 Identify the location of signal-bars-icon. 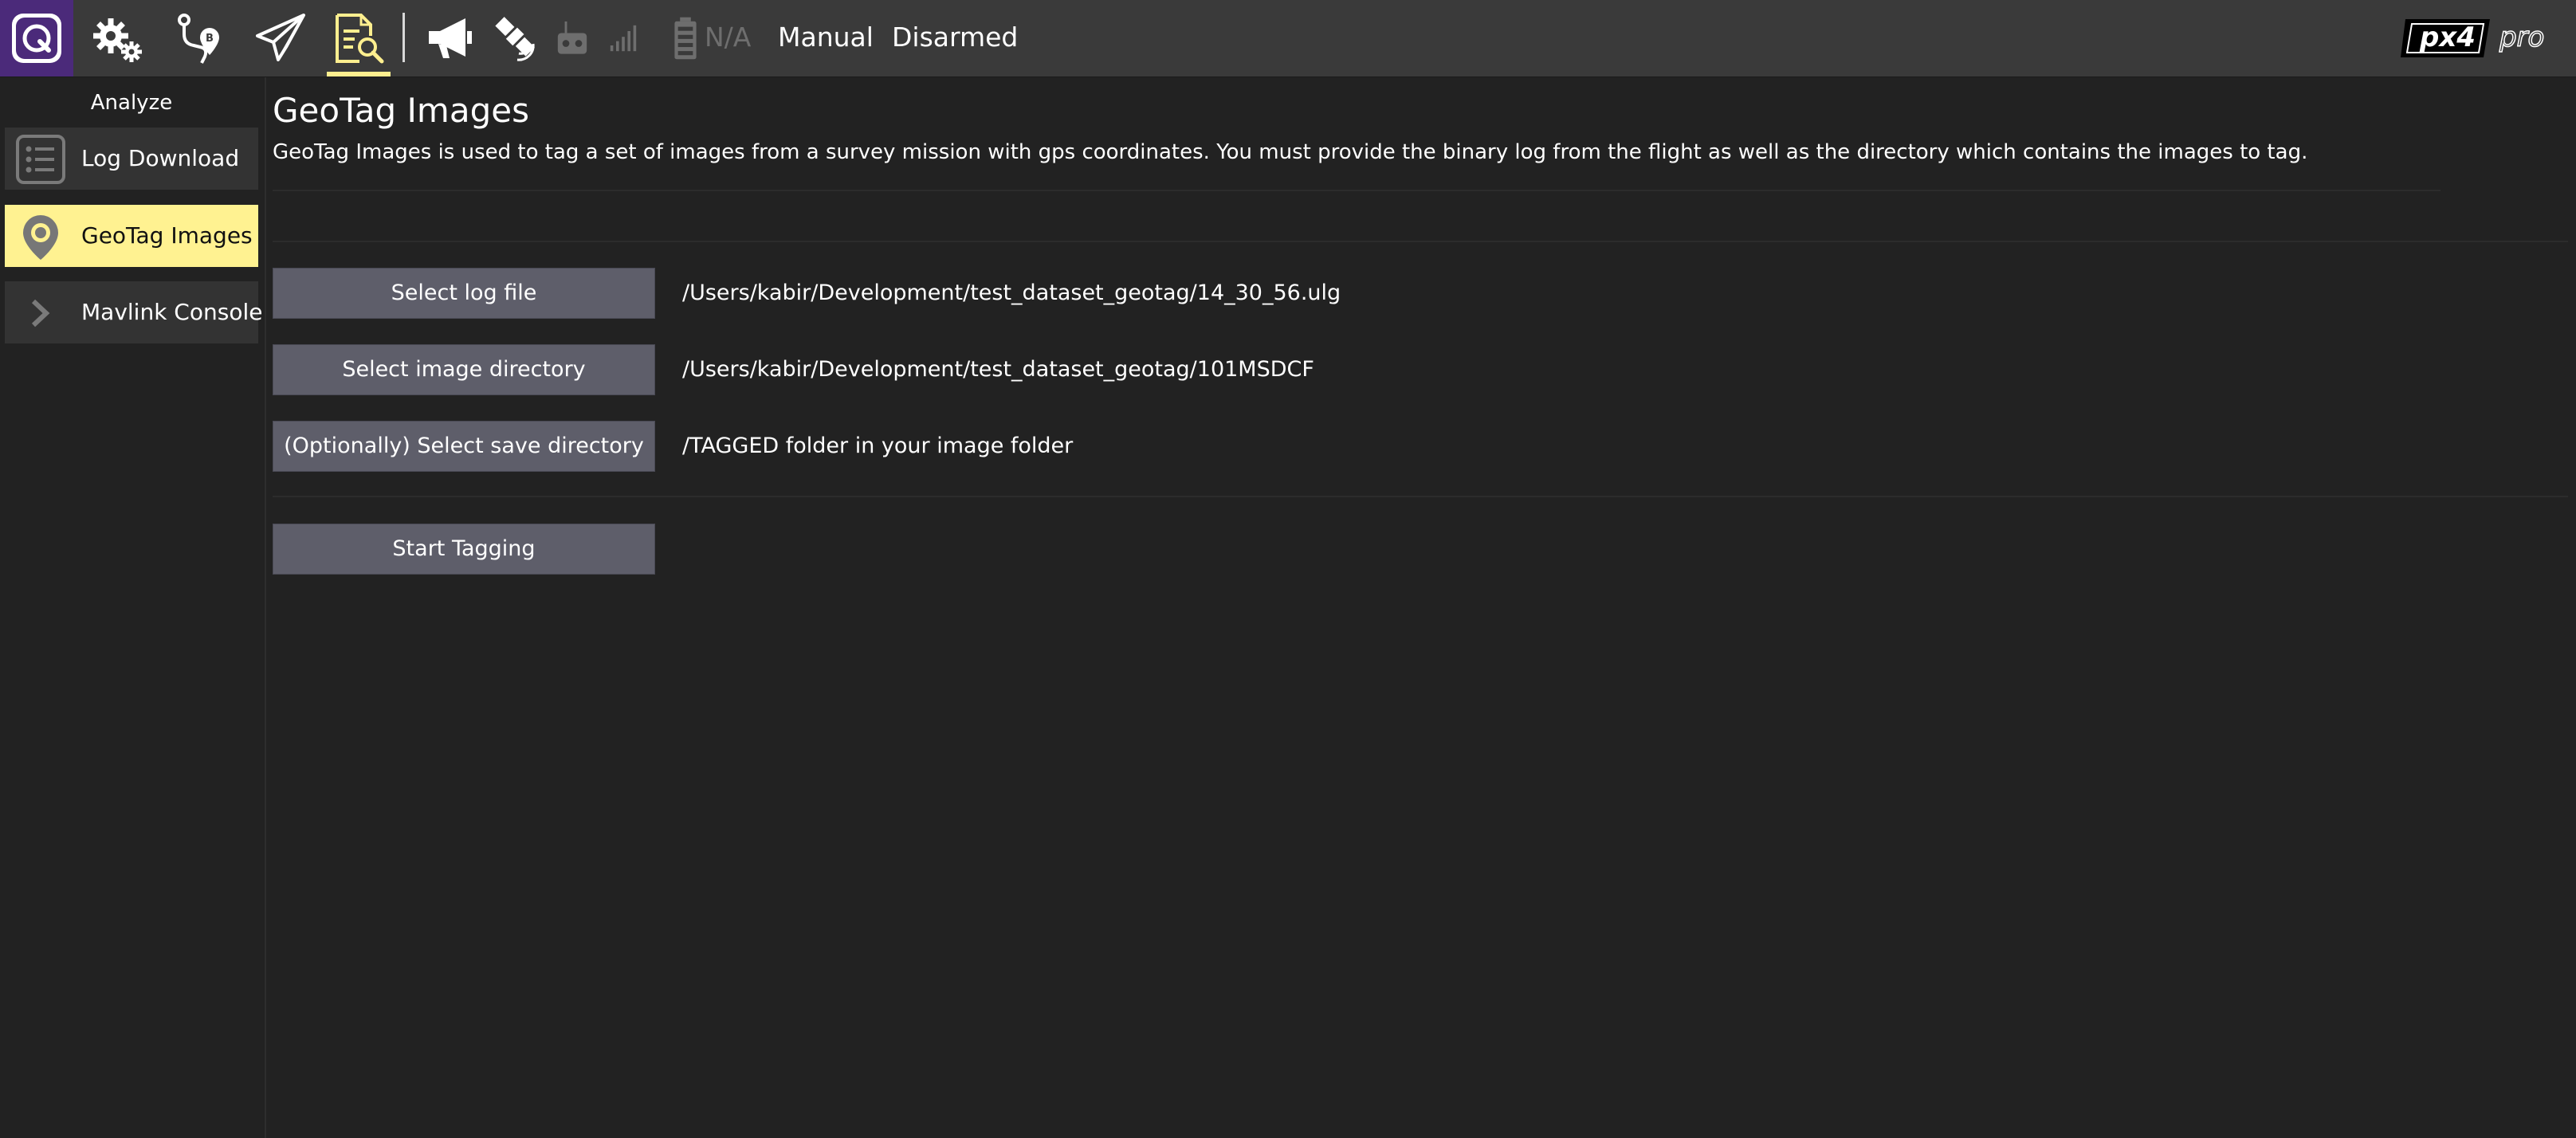
(623, 39).